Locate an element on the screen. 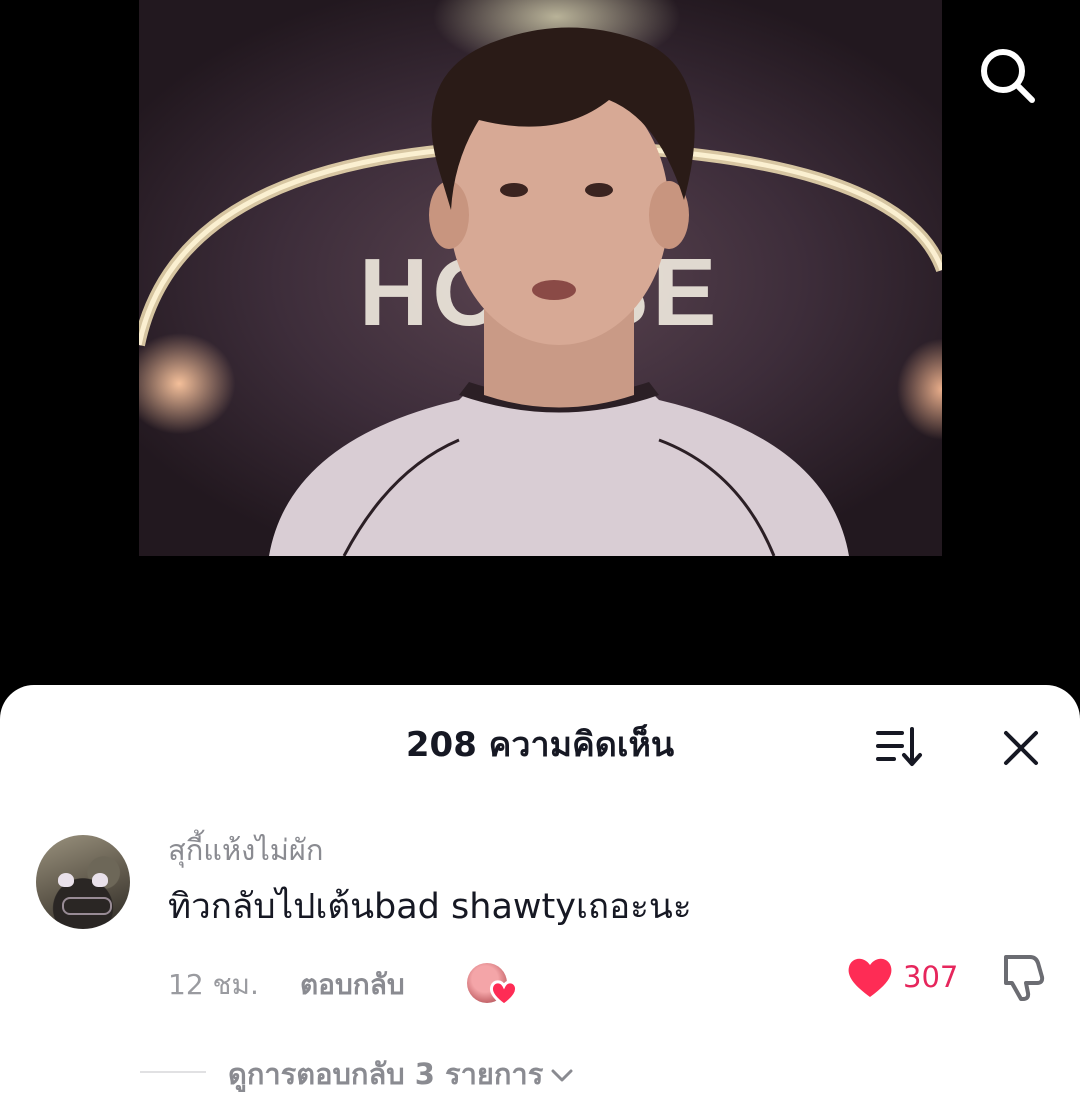 This screenshot has height=1119, width=1080. comment-text: ทิวกลับไปเต้นbad shawtyเถอะนะ is located at coordinates (430, 907).